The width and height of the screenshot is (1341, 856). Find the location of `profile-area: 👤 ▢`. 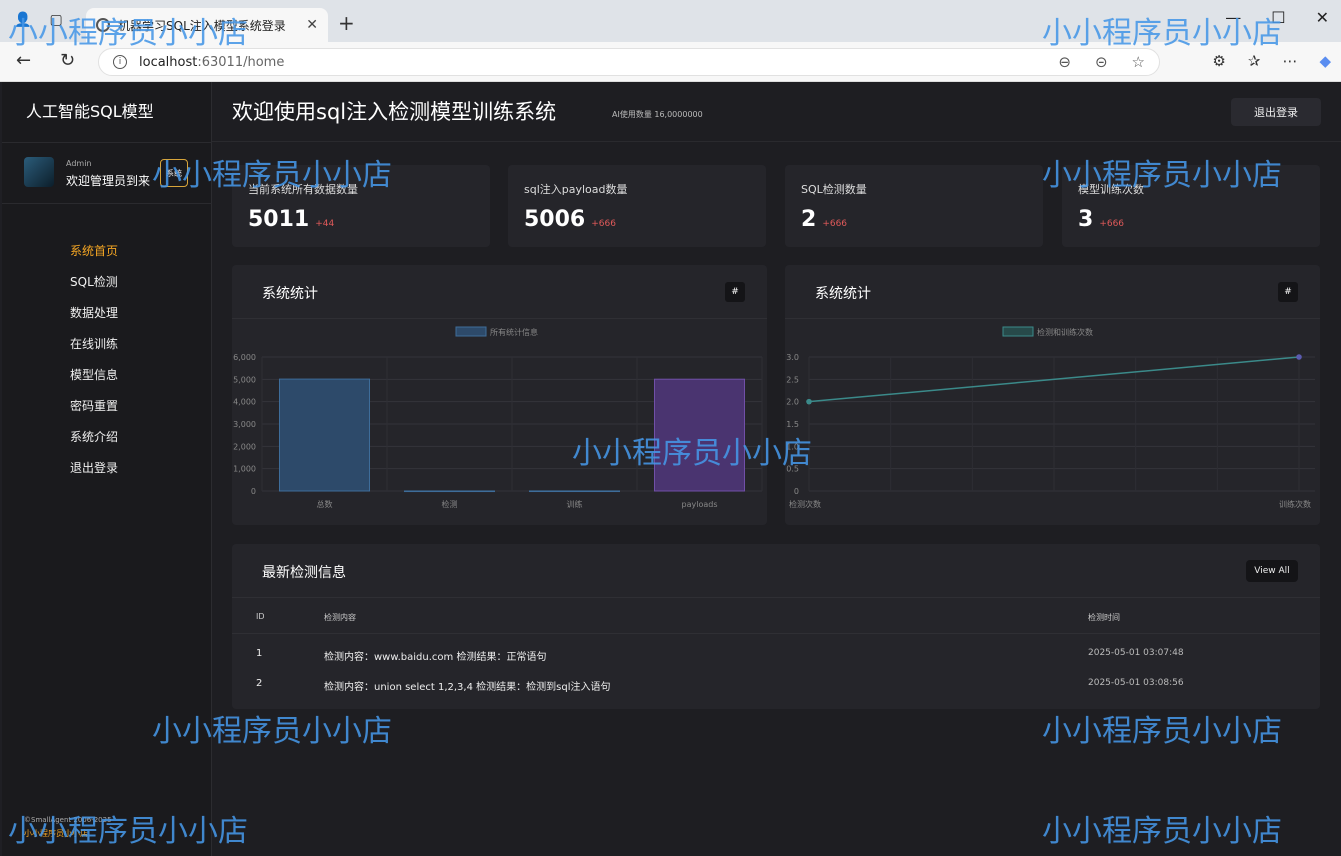

profile-area: 👤 ▢ is located at coordinates (38, 20).